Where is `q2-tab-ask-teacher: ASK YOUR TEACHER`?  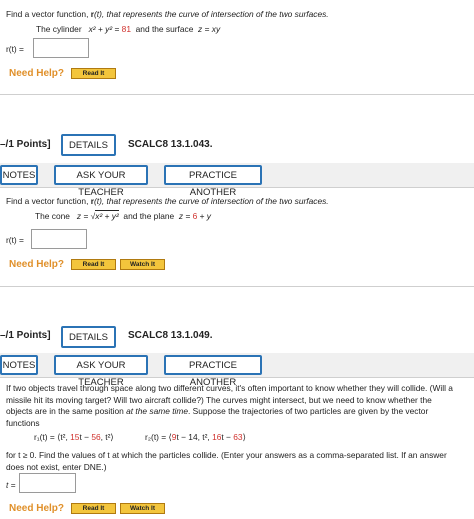 q2-tab-ask-teacher: ASK YOUR TEACHER is located at coordinates (101, 181).